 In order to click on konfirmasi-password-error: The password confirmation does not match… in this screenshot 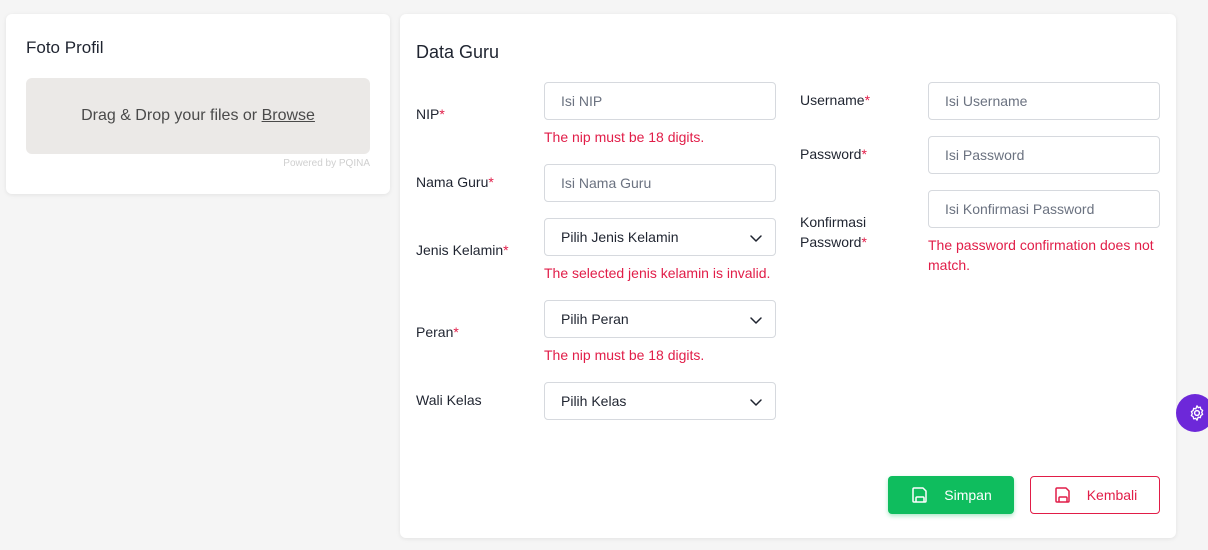, I will do `click(1041, 255)`.